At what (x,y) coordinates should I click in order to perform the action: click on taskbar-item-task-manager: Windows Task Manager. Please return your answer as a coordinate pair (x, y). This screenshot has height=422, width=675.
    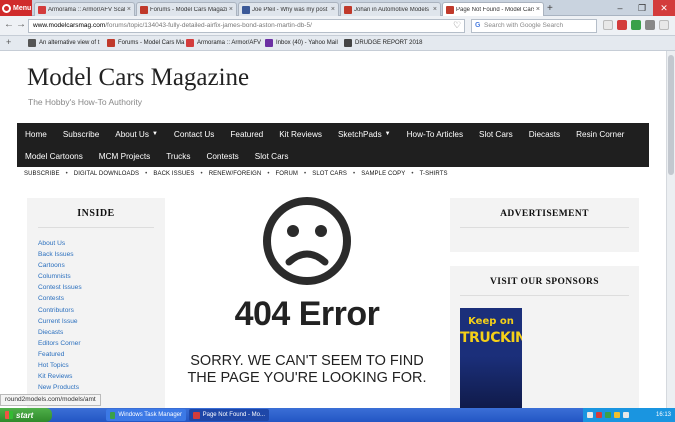
    Looking at the image, I should click on (146, 415).